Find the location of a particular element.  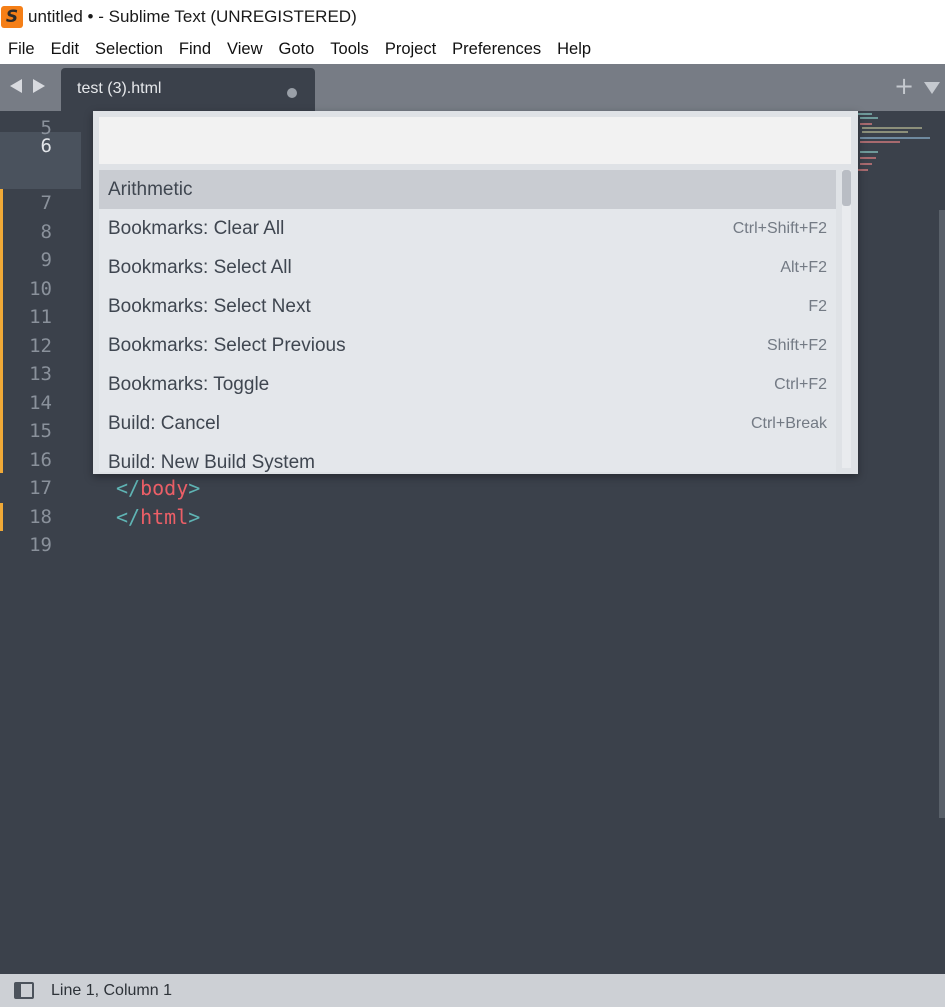

tab-list-dropdown-icon is located at coordinates (932, 88).